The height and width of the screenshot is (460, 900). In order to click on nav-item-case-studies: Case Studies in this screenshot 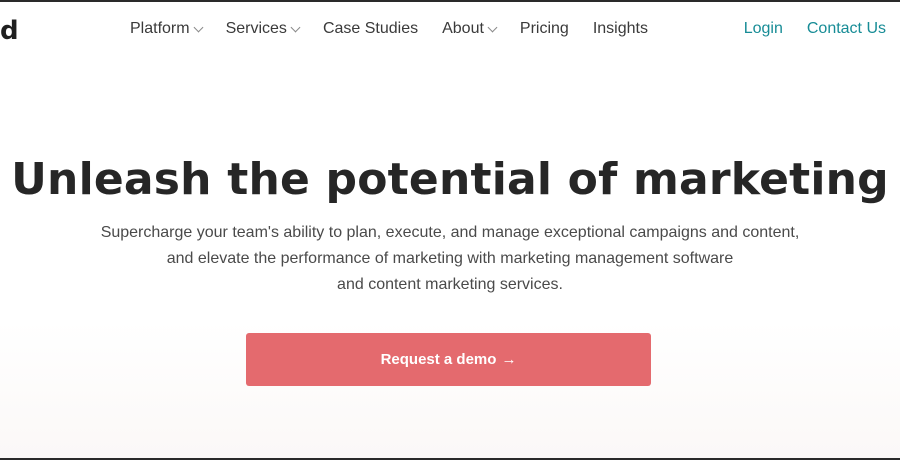, I will do `click(370, 29)`.